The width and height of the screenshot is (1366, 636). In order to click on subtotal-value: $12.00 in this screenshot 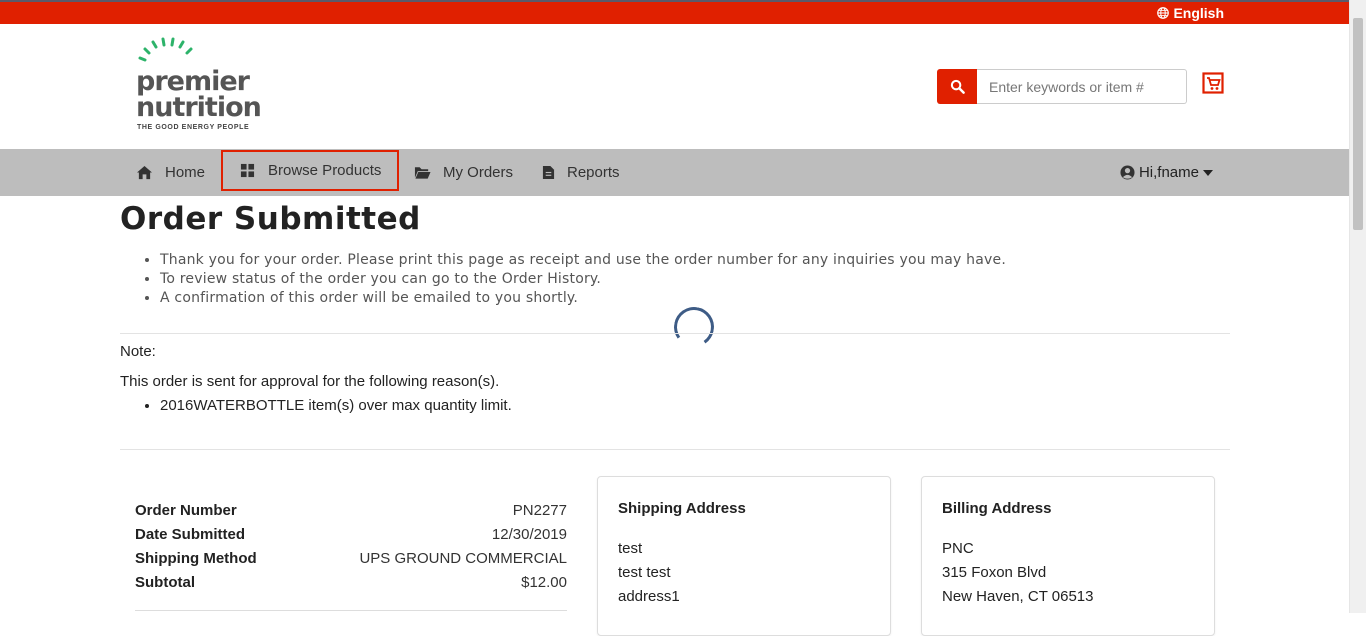, I will do `click(544, 582)`.